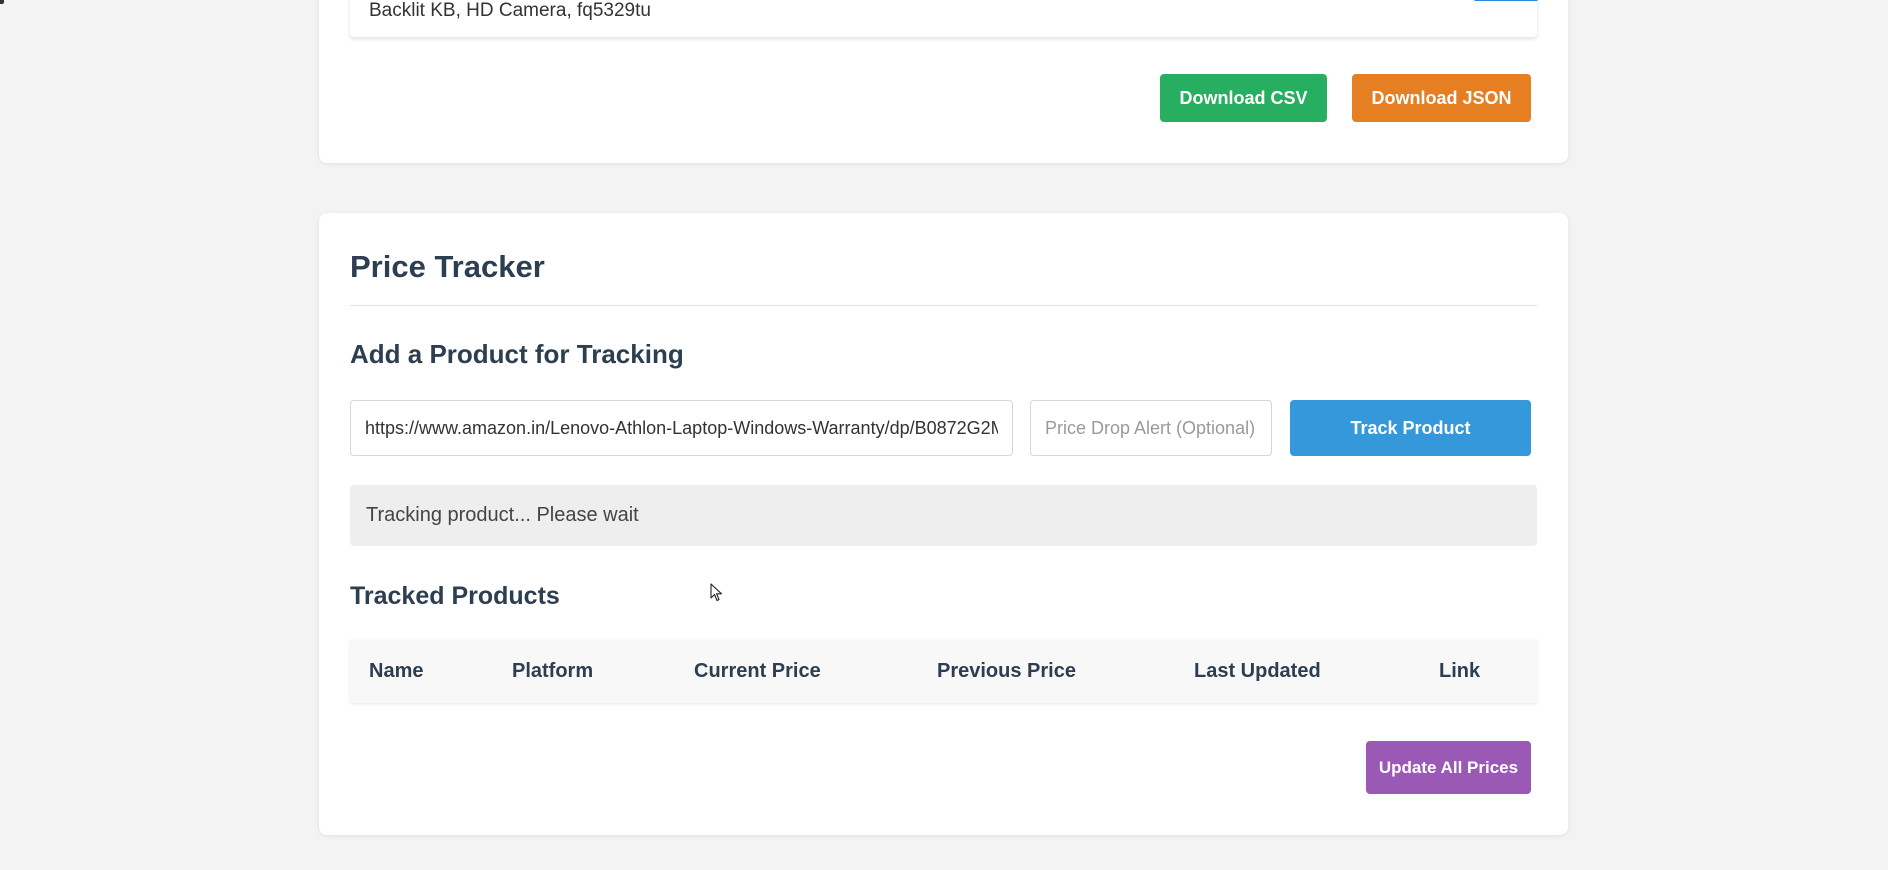 Image resolution: width=1888 pixels, height=870 pixels. I want to click on update-all-prices-button: Update All Prices, so click(1448, 767).